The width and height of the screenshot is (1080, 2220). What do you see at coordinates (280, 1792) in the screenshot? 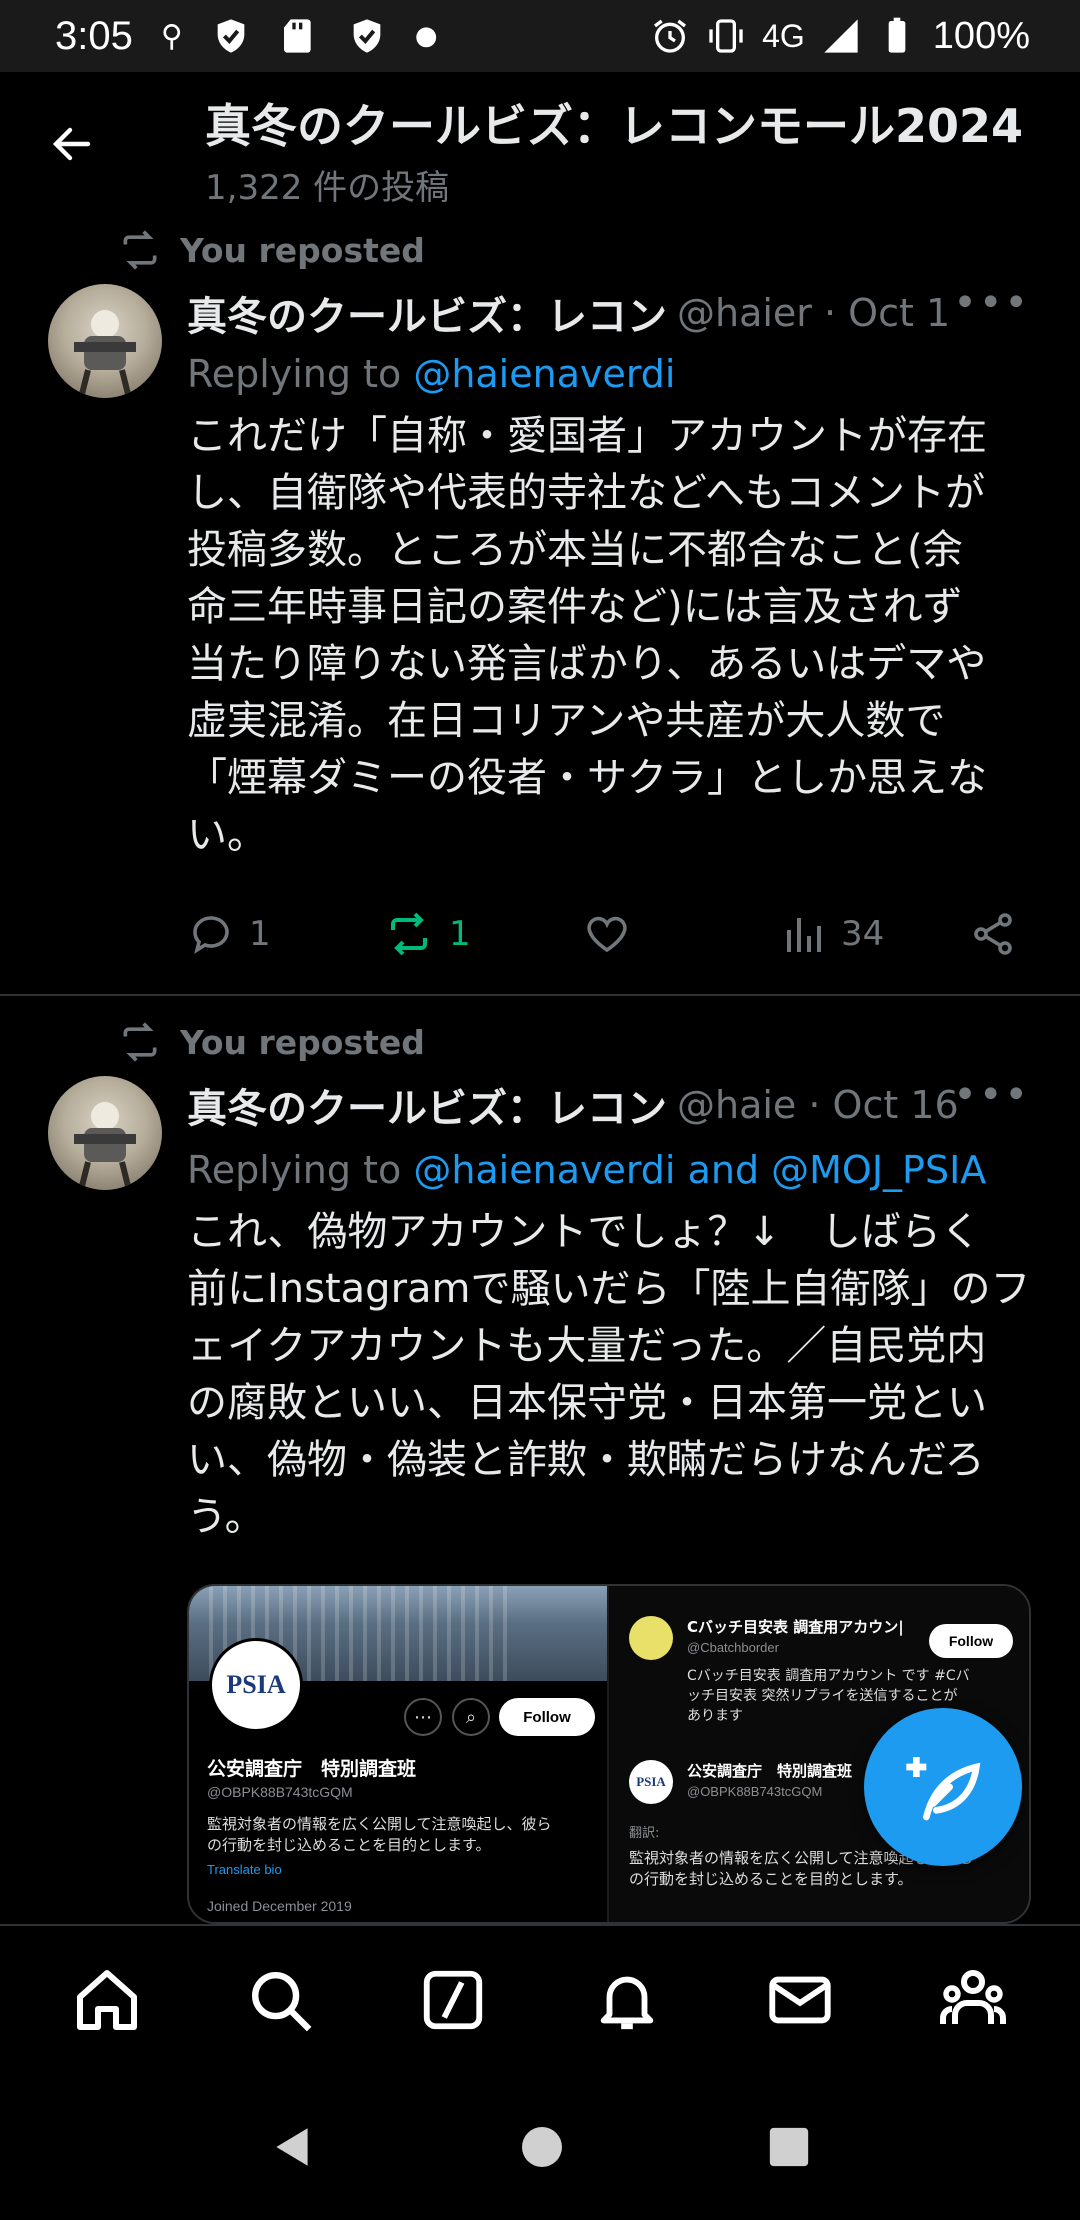
I see `media-profile-handle: @OBPK88B743tcGQM` at bounding box center [280, 1792].